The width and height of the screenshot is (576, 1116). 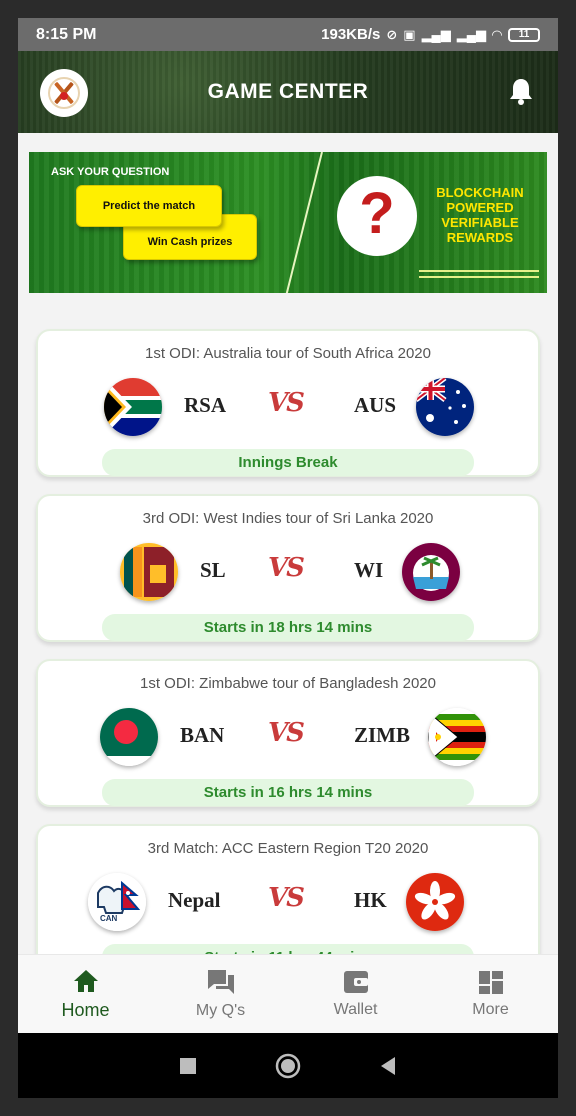 I want to click on match-title: 3rd Match: ACC Eastern Region T20 2020, so click(x=288, y=848).